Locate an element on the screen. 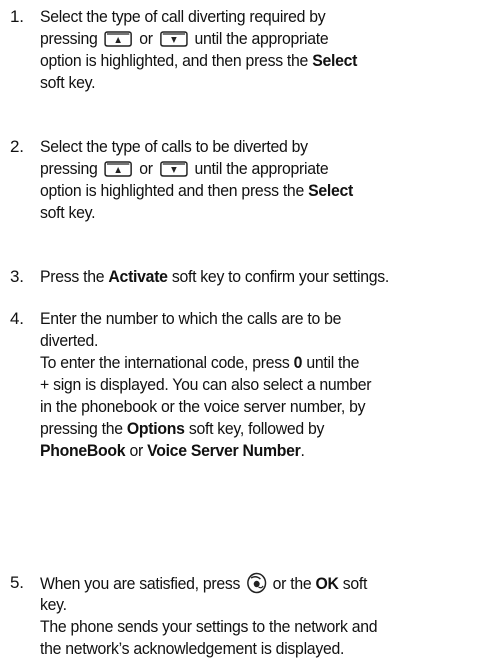  step-number: 3. is located at coordinates (17, 276).